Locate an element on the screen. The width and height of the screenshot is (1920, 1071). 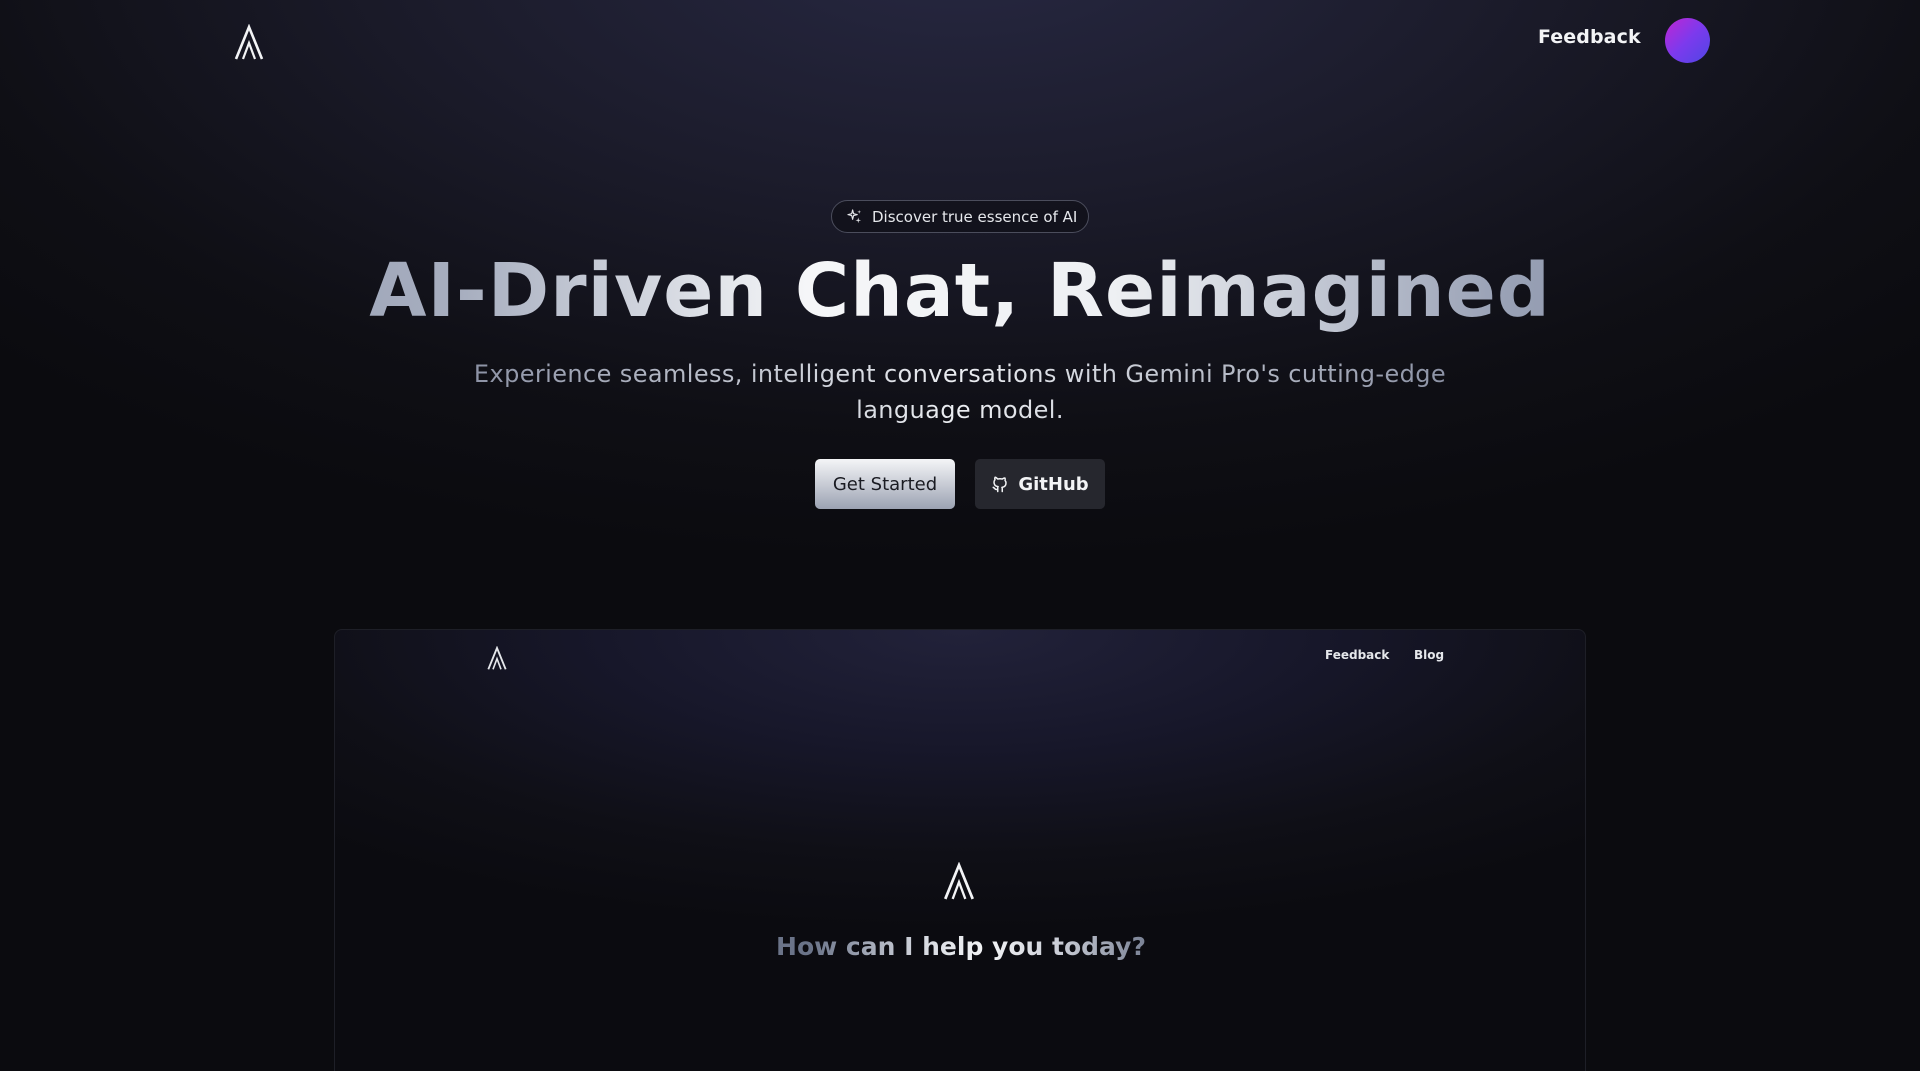
chat-greeting: How can I help you today? is located at coordinates (960, 946).